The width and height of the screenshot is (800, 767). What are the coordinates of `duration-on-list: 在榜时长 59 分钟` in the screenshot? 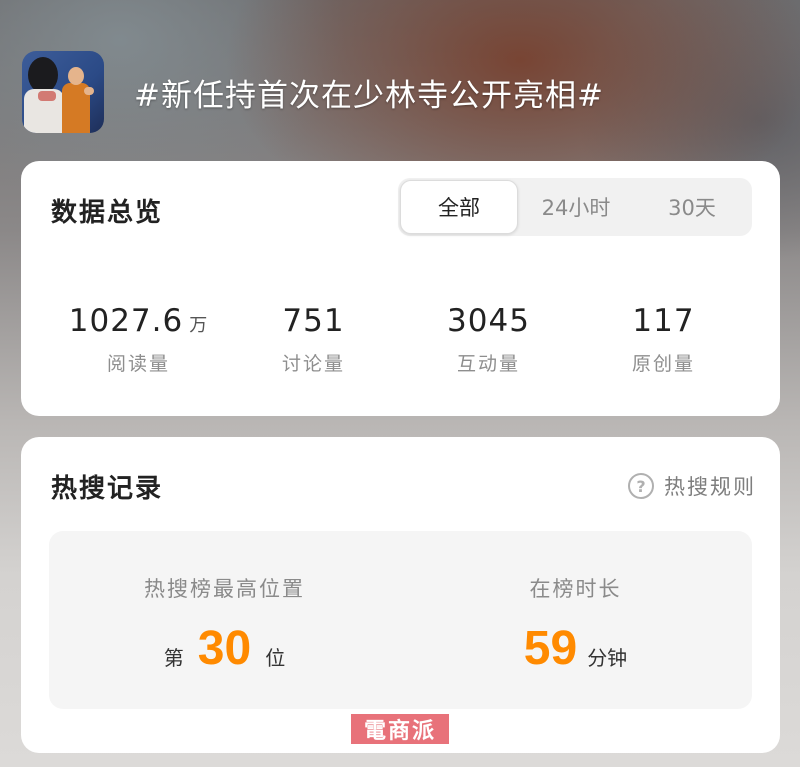 It's located at (575, 620).